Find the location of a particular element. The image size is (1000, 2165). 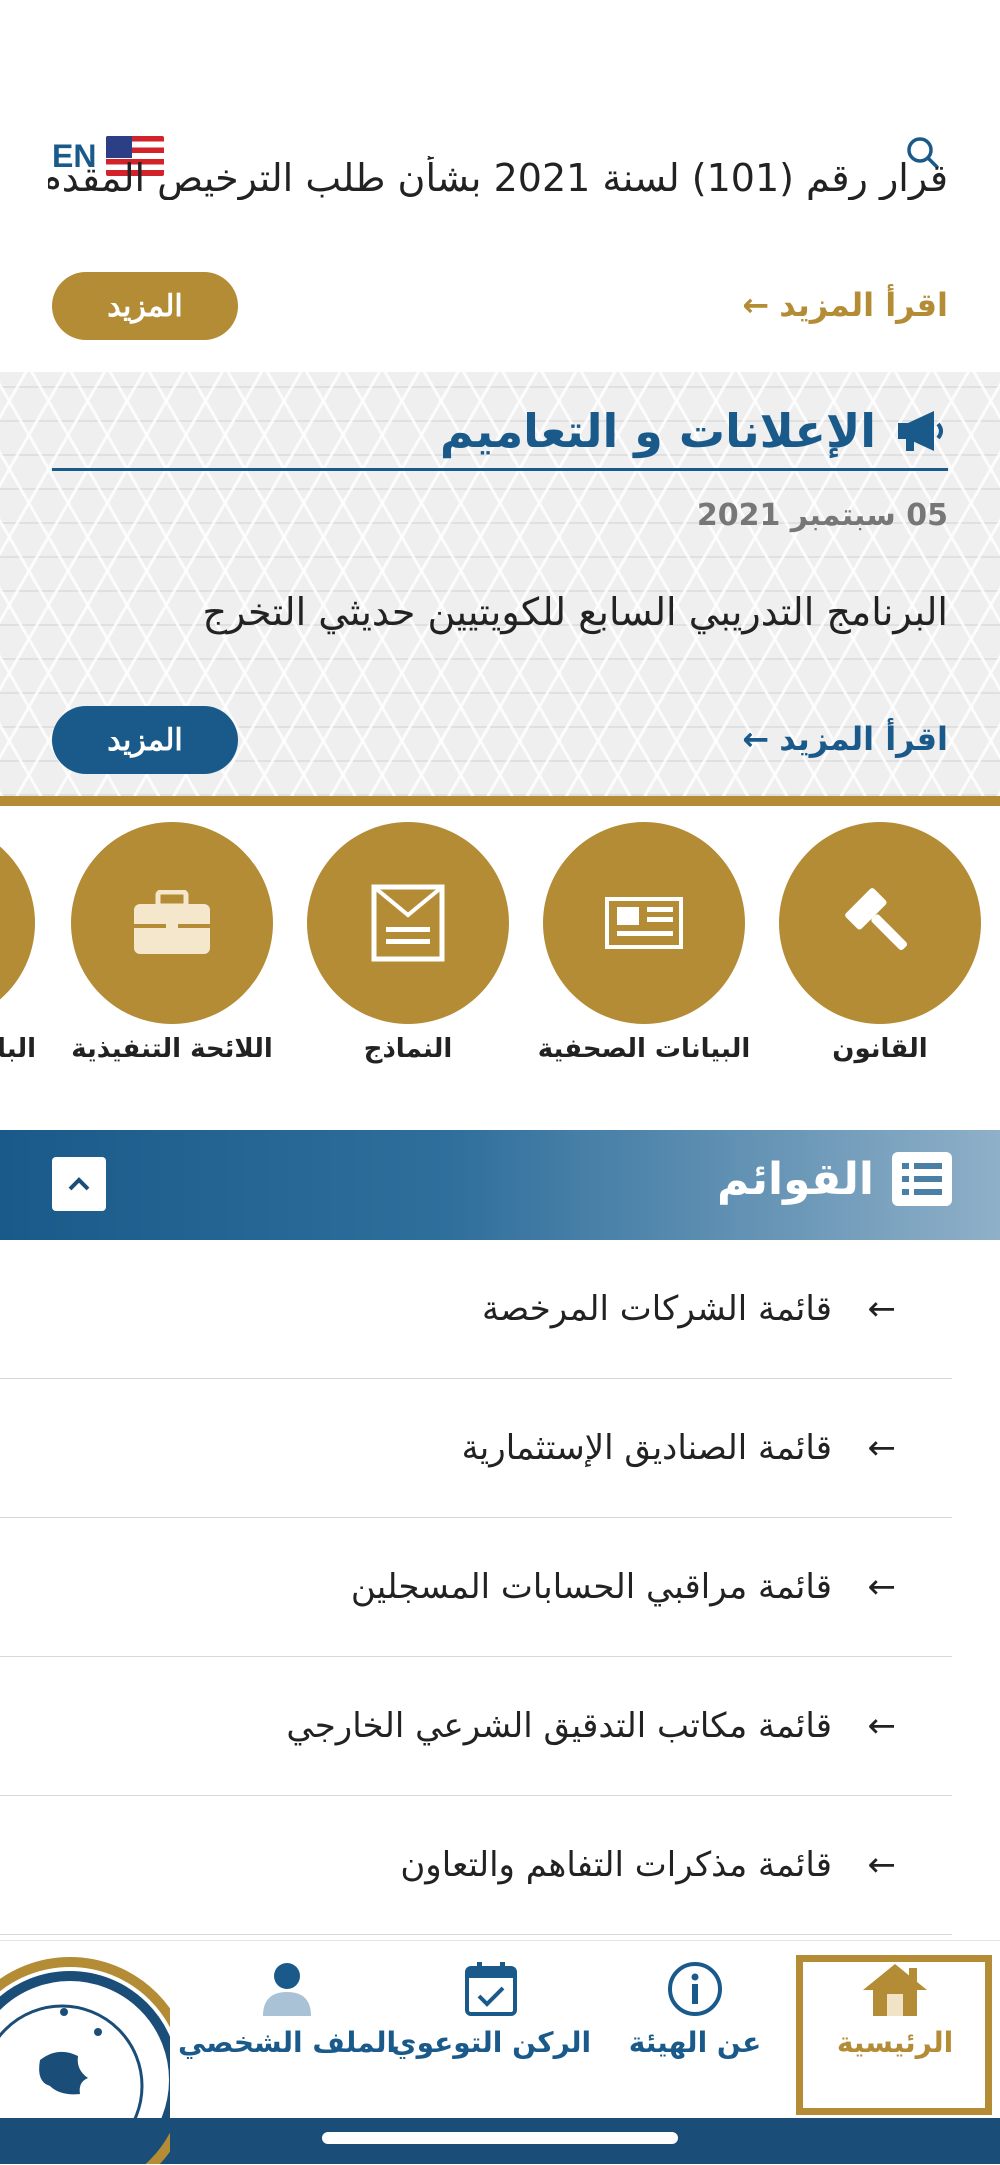

list-item: ← قائمة الشركات المرخصة is located at coordinates (476, 1309).